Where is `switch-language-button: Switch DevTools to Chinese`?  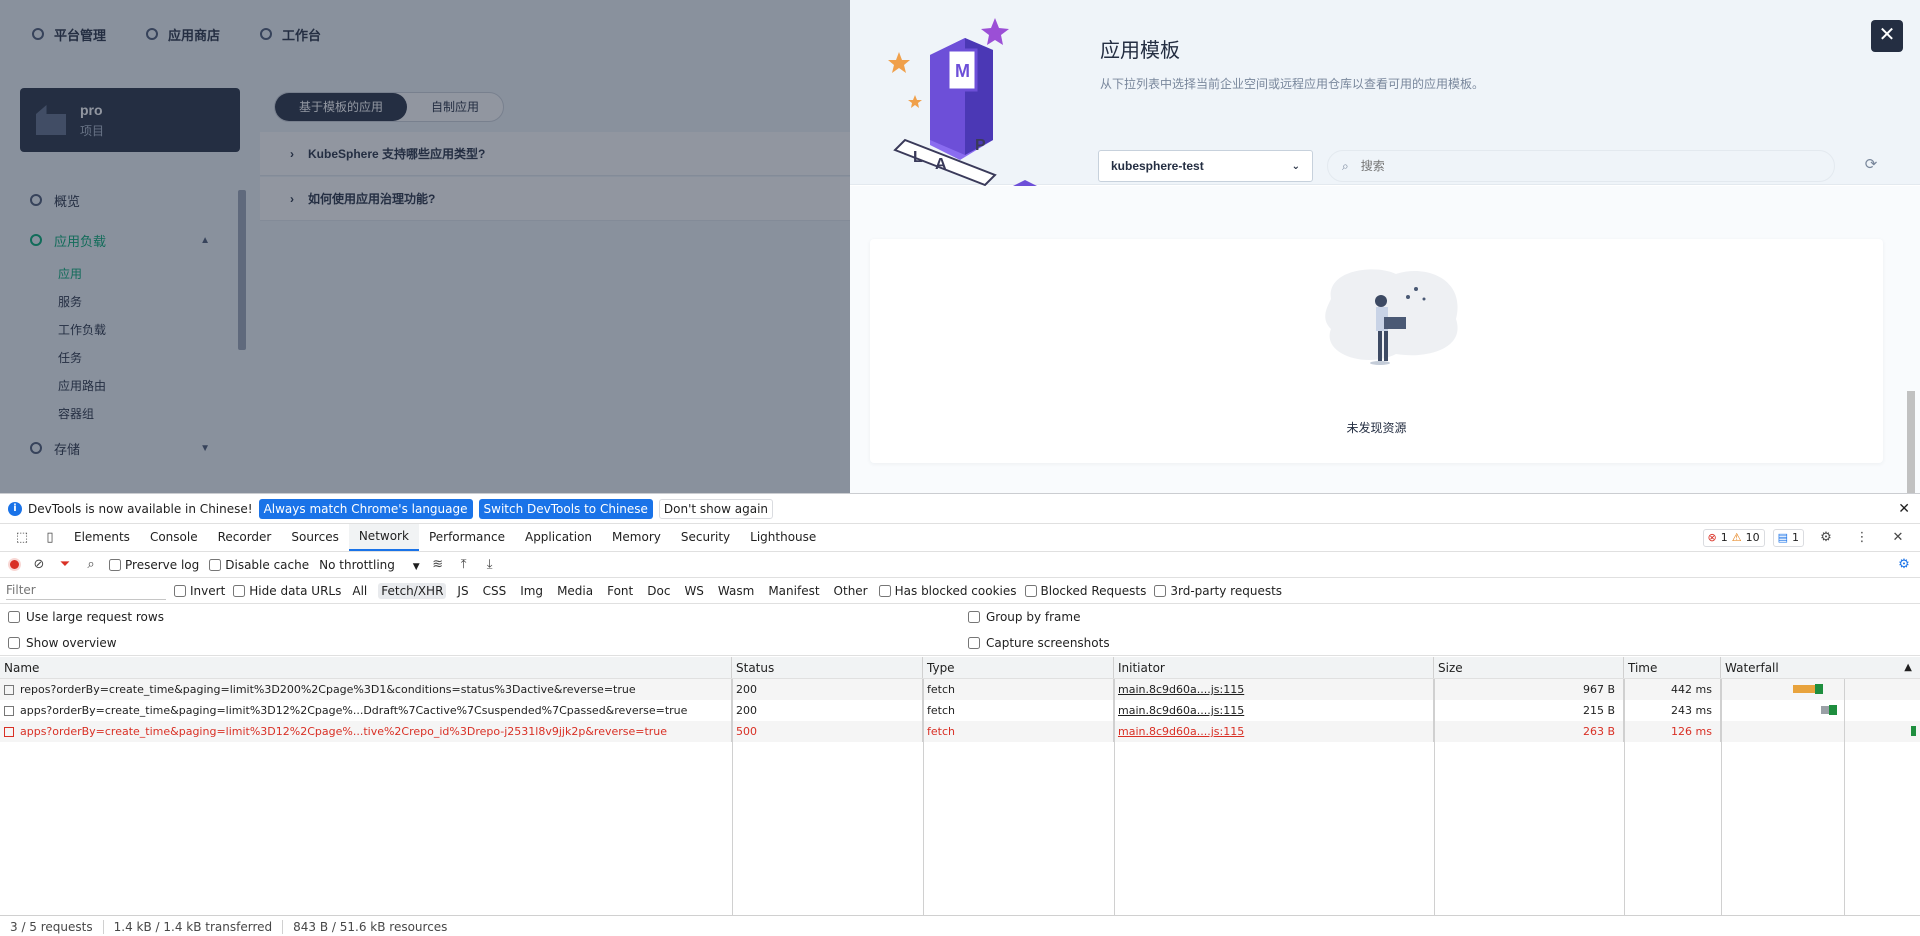 switch-language-button: Switch DevTools to Chinese is located at coordinates (565, 508).